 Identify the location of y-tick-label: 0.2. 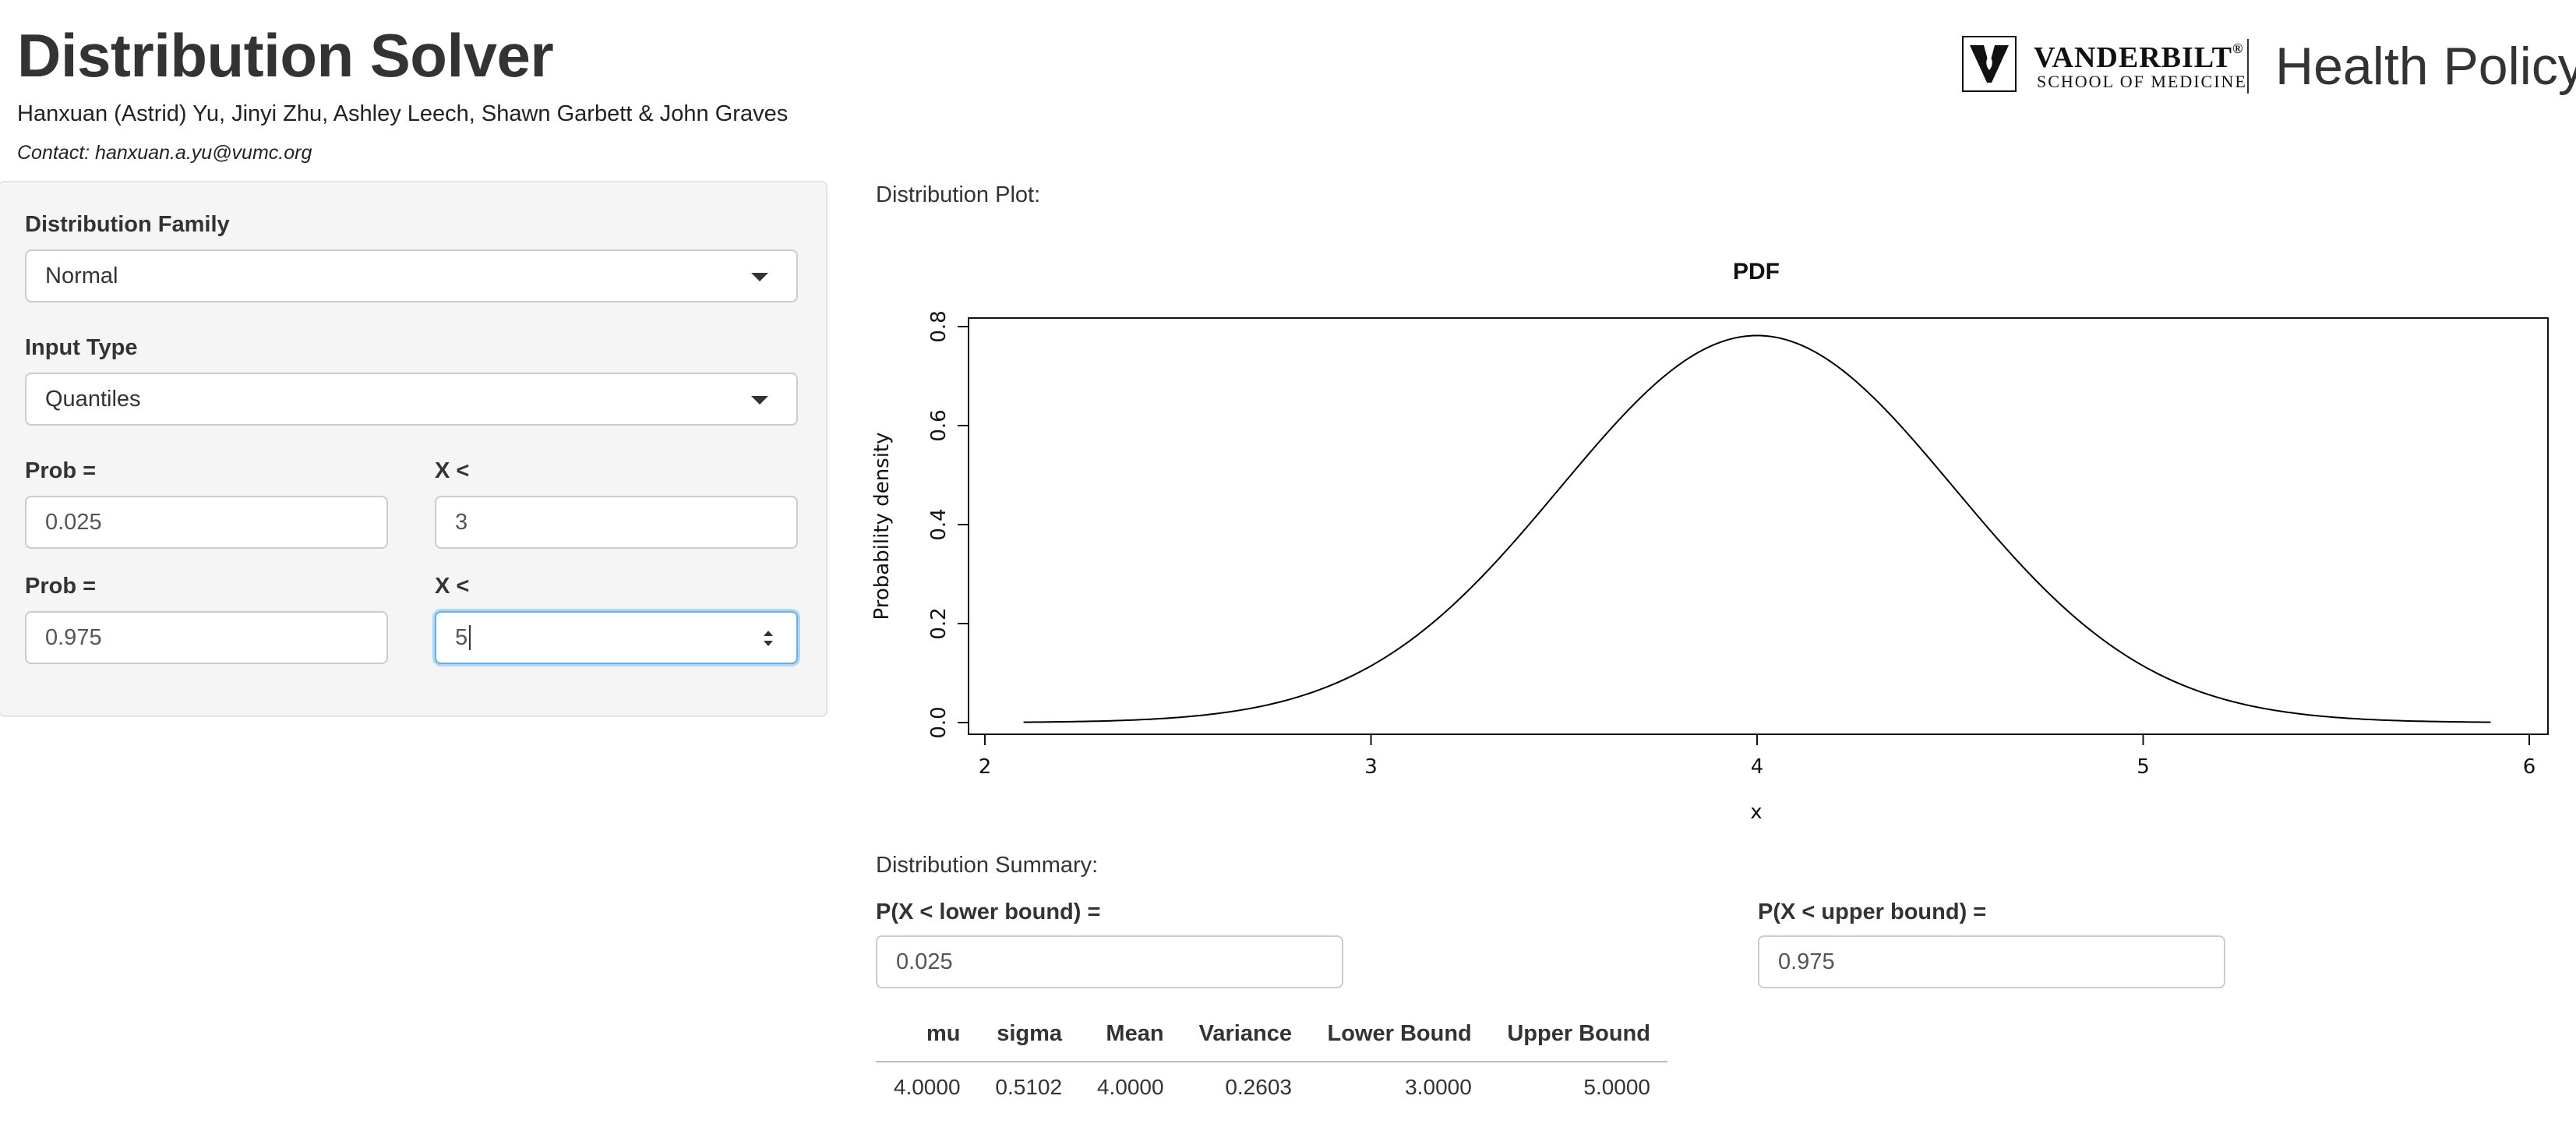
(939, 623).